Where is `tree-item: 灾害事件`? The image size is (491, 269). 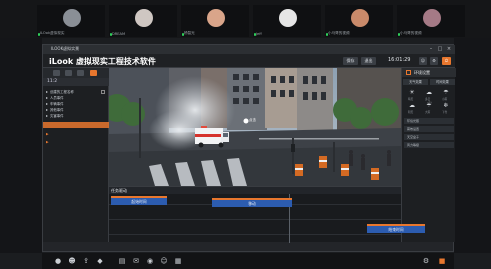
tree-item: 灾害事件 is located at coordinates (55, 115).